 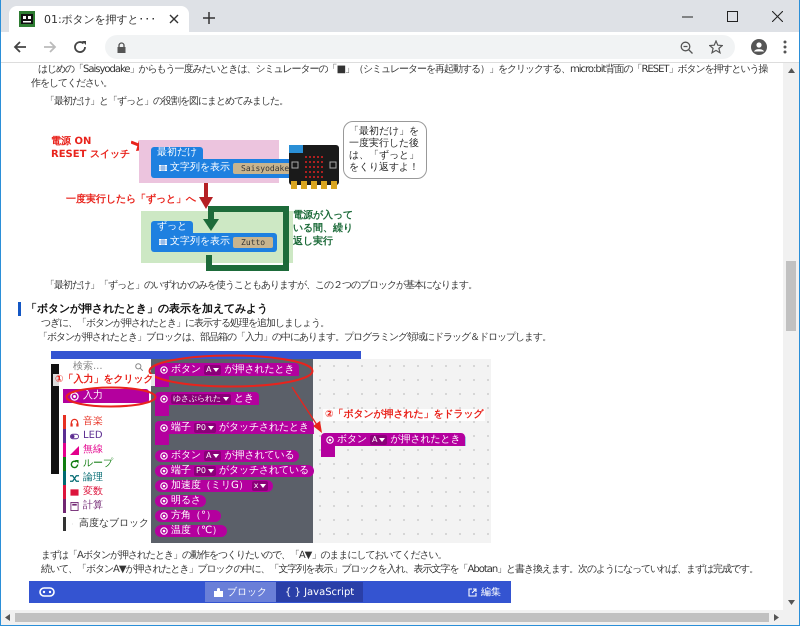 What do you see at coordinates (93, 492) in the screenshot?
I see `category-label: 変数` at bounding box center [93, 492].